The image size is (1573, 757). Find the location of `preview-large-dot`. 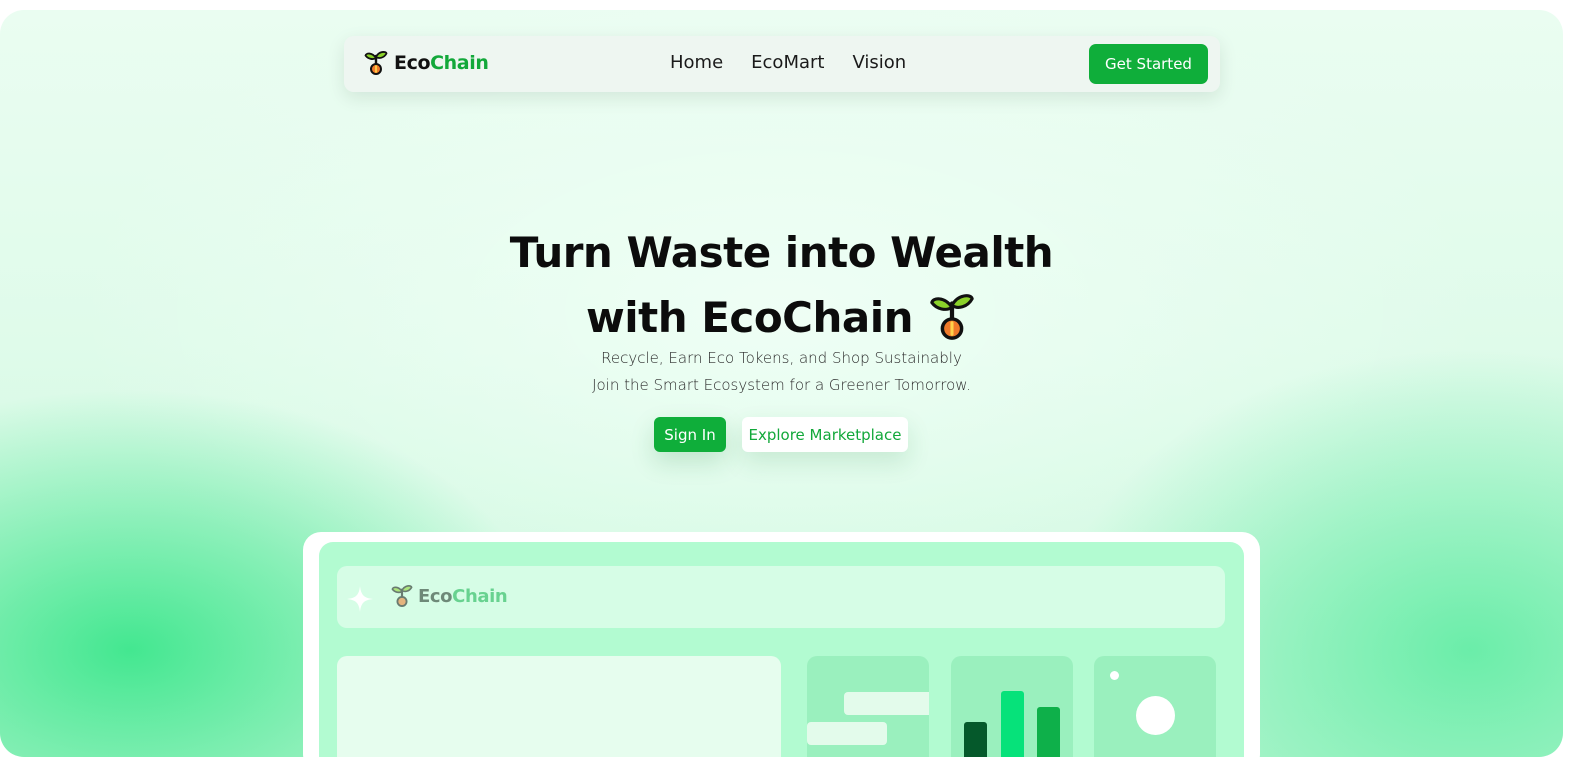

preview-large-dot is located at coordinates (1155, 715).